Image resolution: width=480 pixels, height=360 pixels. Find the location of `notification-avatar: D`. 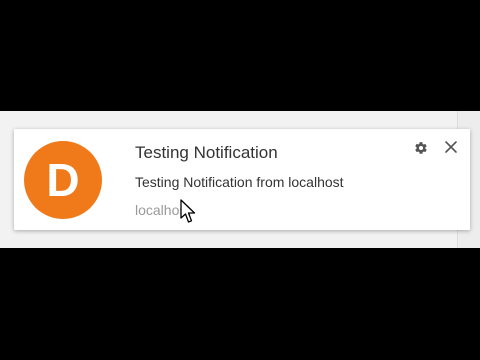

notification-avatar: D is located at coordinates (63, 180).